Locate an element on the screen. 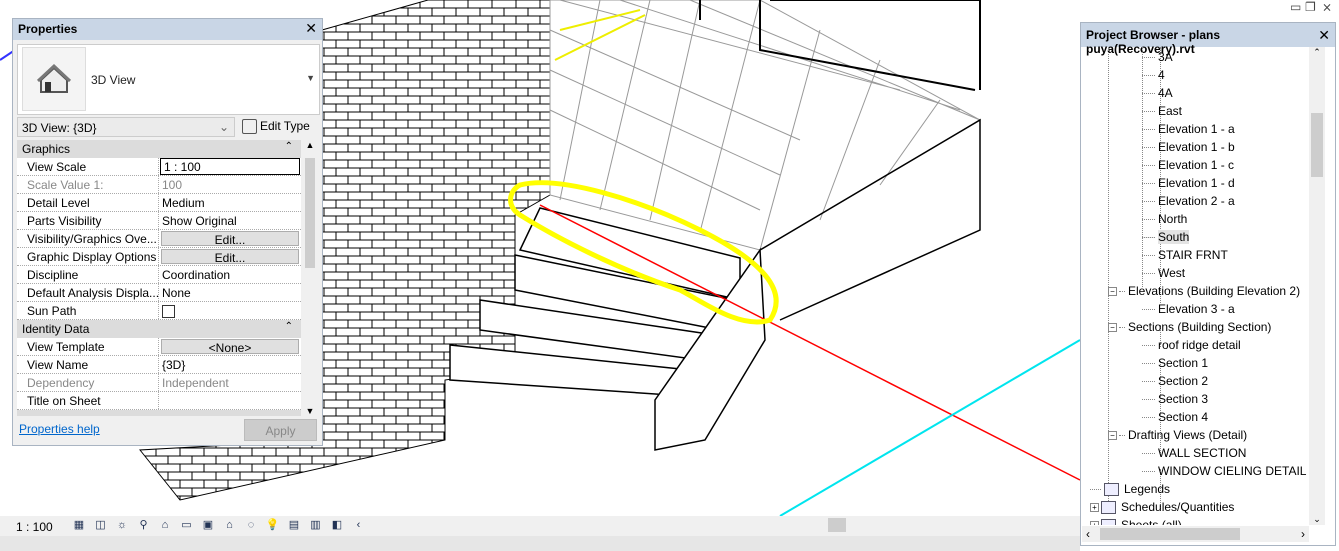  property-value-cell: 1 : 100 is located at coordinates (230, 166).